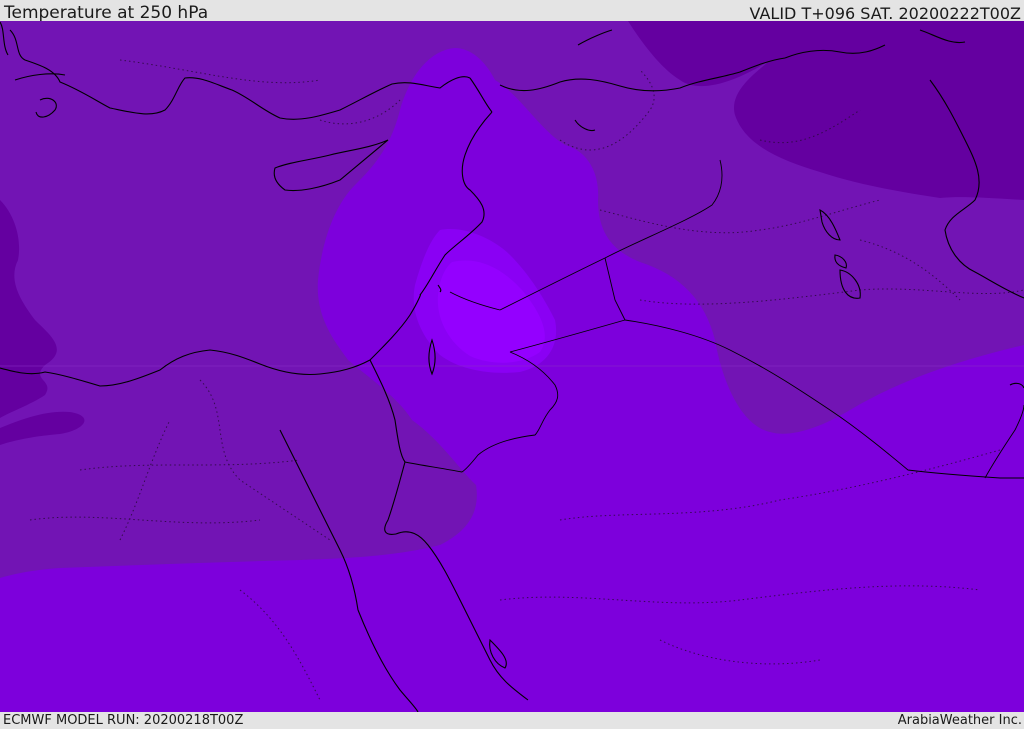 The image size is (1024, 729). I want to click on model-run-label: ECMWF MODEL RUN: 20200218T00Z, so click(123, 720).